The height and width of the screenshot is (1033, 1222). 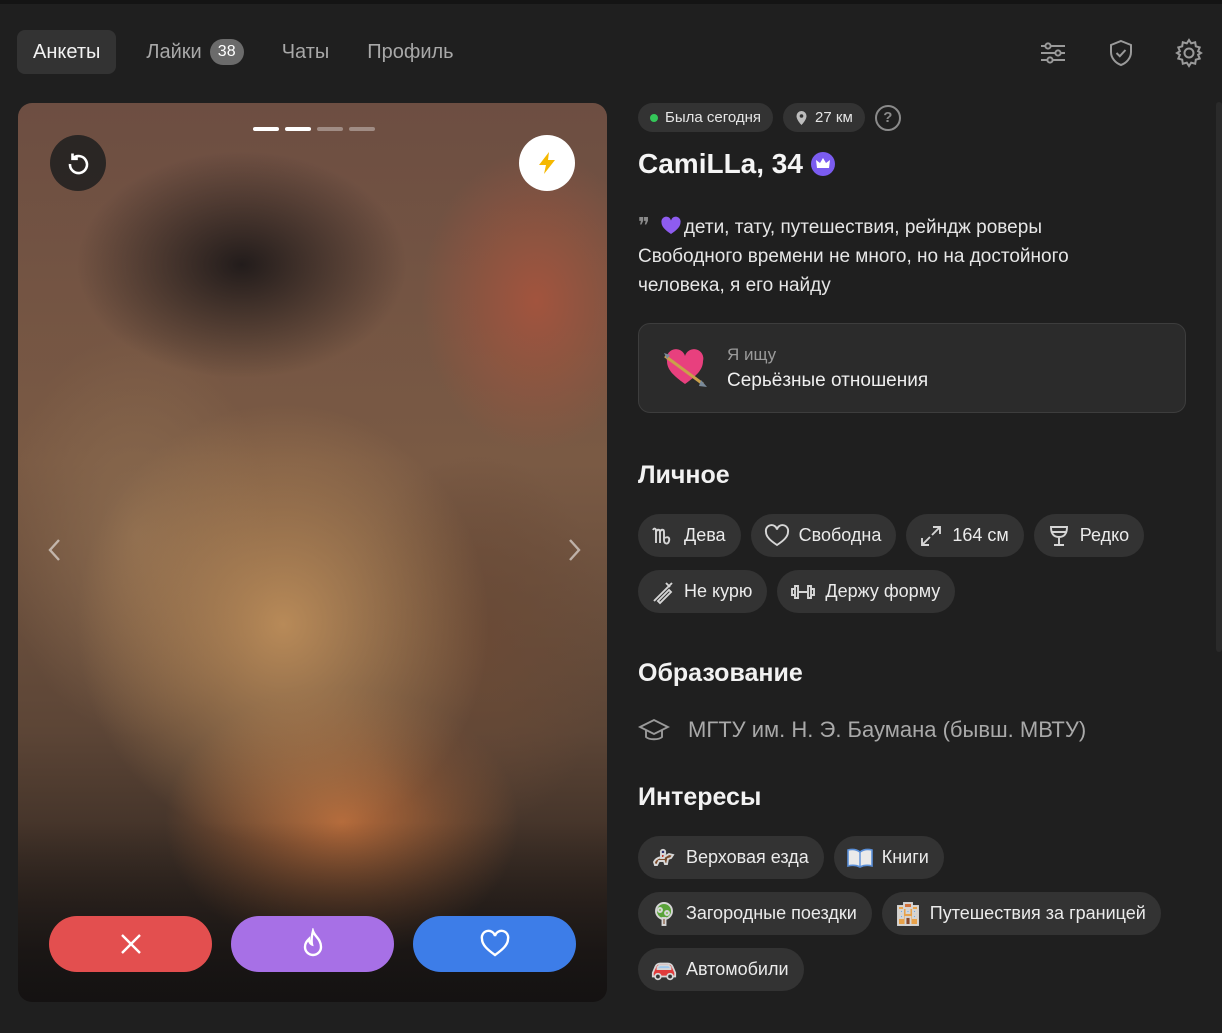 What do you see at coordinates (883, 591) in the screenshot?
I see `tag-fitness-label: Держу форму` at bounding box center [883, 591].